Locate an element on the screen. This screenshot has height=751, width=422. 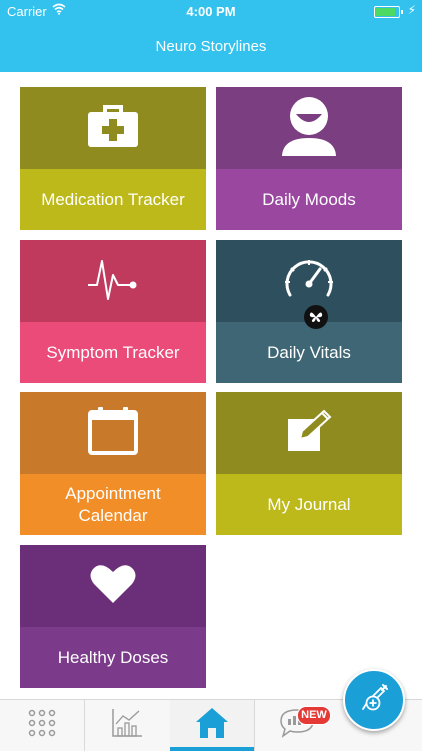
status-bar: Carrier 4:00 PM ⚡ is located at coordinates (211, 11).